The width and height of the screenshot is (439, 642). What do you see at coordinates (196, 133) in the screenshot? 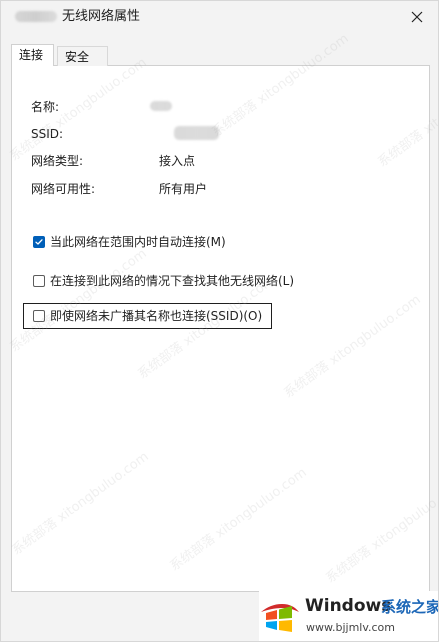
I see `ssid-value-redacted` at bounding box center [196, 133].